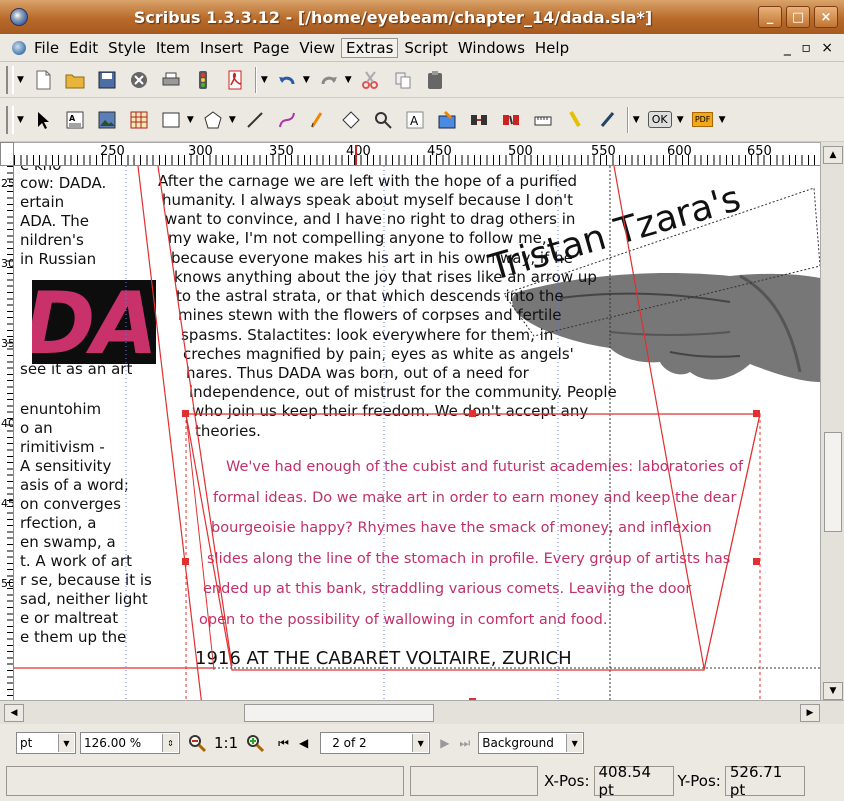 The width and height of the screenshot is (844, 801). What do you see at coordinates (113, 743) in the screenshot?
I see `zoom-value: 126.00 %` at bounding box center [113, 743].